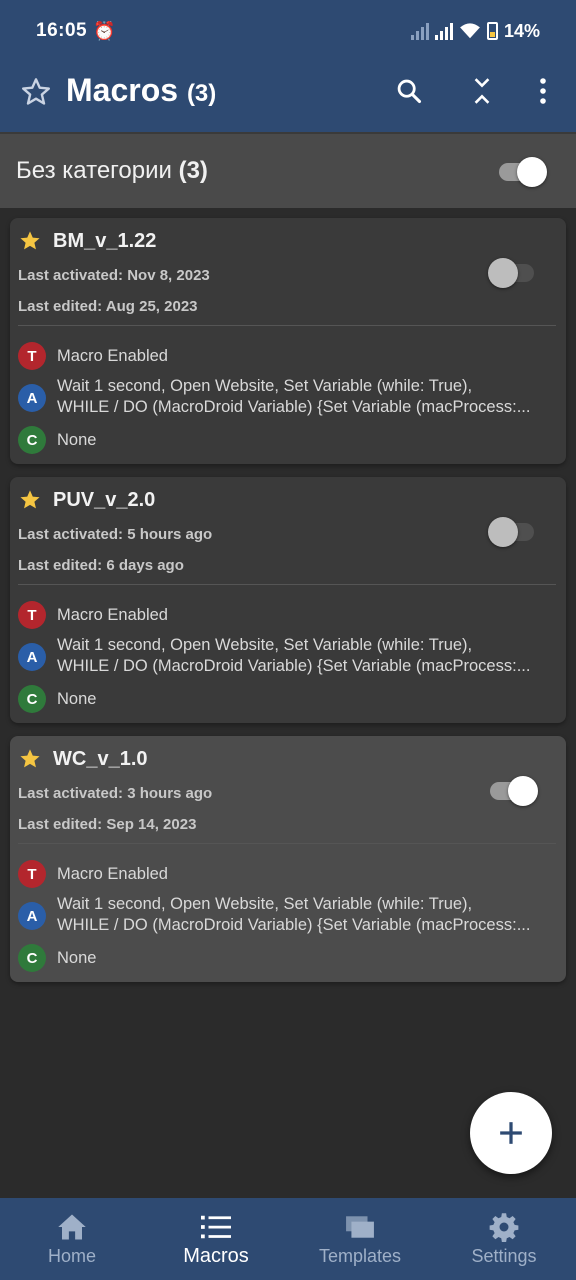  What do you see at coordinates (288, 170) in the screenshot?
I see `category-header: Без категории (3)` at bounding box center [288, 170].